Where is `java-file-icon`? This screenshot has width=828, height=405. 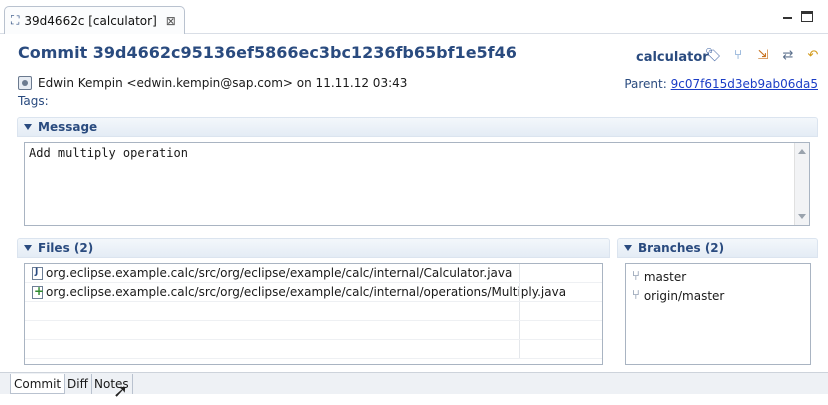 java-file-icon is located at coordinates (37, 273).